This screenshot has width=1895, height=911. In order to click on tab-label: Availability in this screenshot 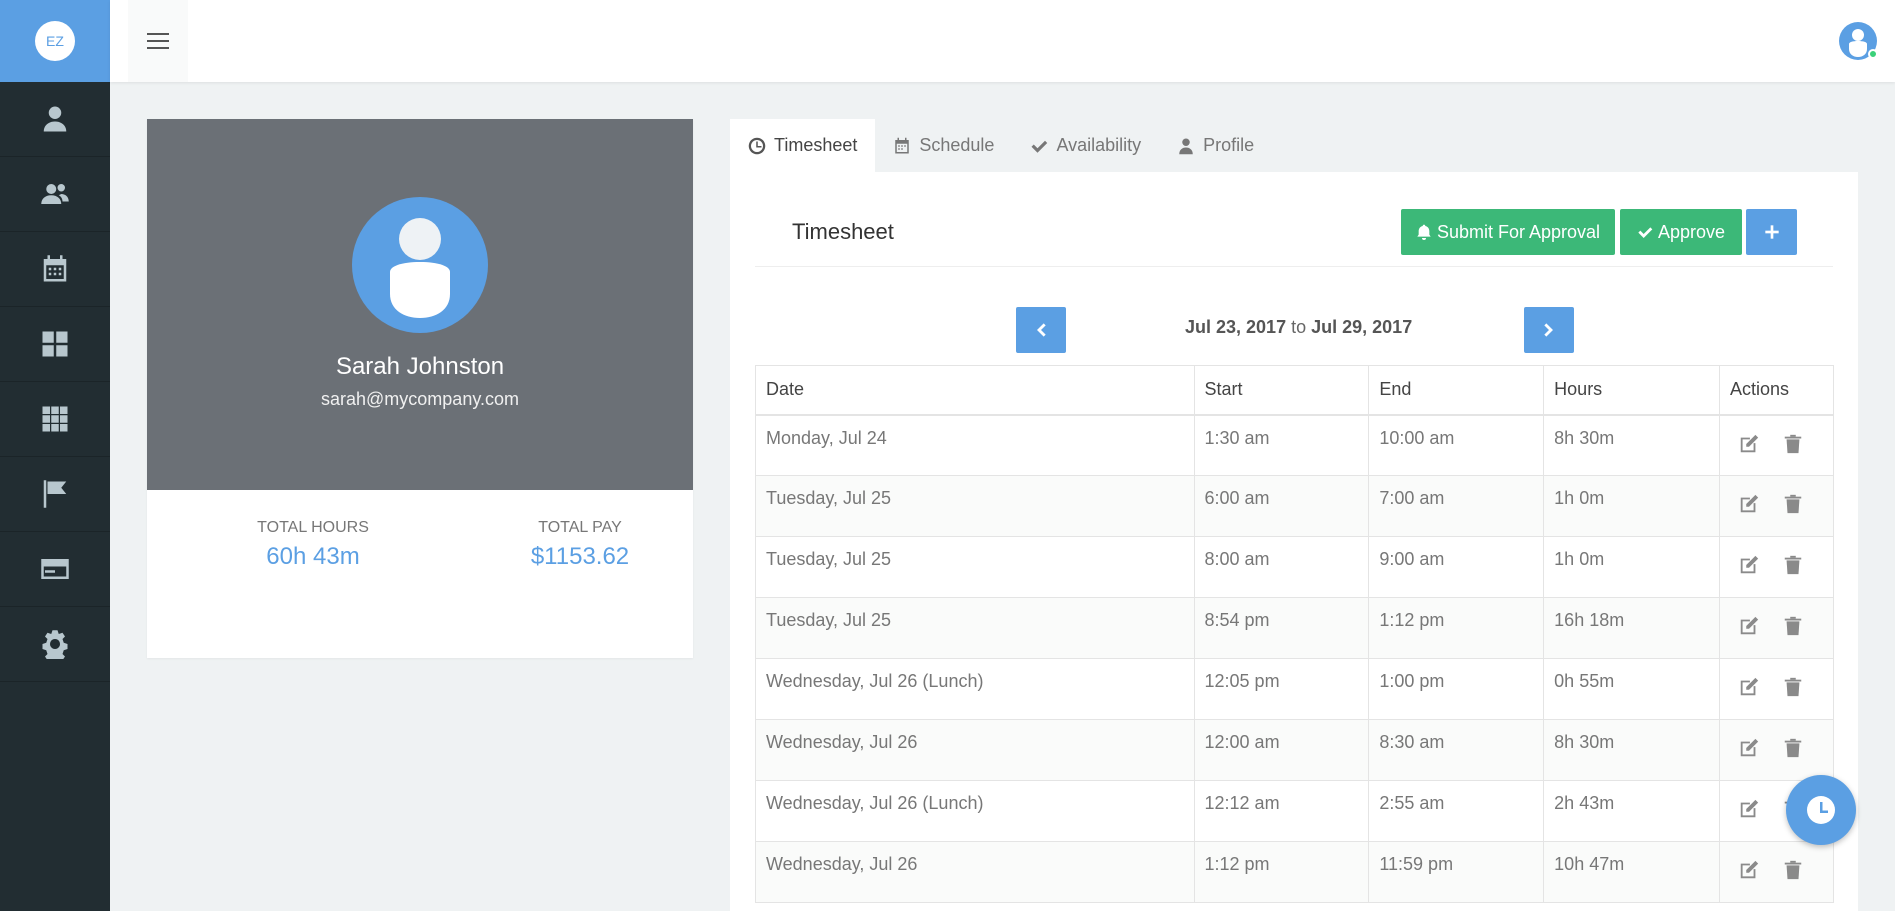, I will do `click(1099, 145)`.